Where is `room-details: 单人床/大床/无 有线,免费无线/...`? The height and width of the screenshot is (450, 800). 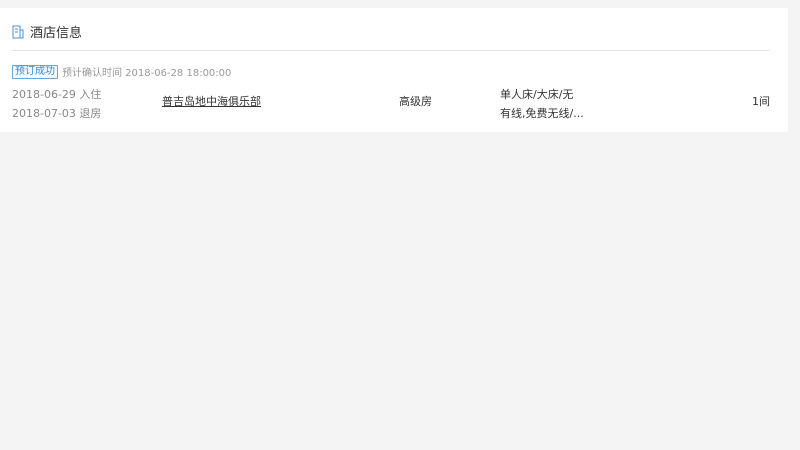 room-details: 单人床/大床/无 有线,免费无线/... is located at coordinates (542, 104).